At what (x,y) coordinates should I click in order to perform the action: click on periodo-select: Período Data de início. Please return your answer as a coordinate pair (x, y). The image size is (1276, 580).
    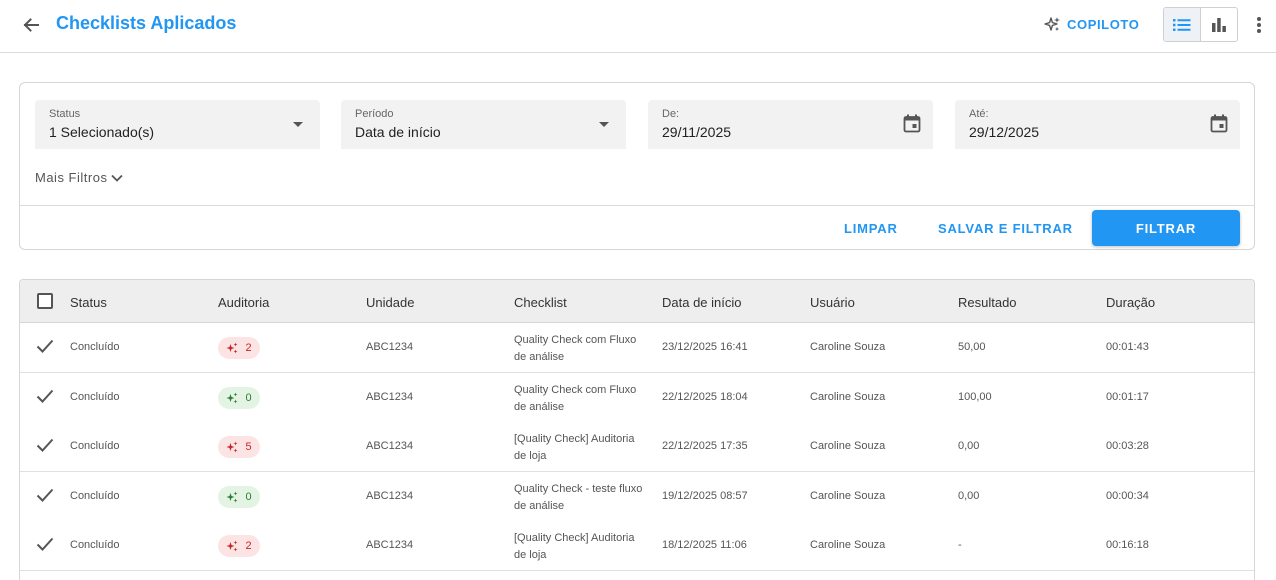
    Looking at the image, I should click on (483, 124).